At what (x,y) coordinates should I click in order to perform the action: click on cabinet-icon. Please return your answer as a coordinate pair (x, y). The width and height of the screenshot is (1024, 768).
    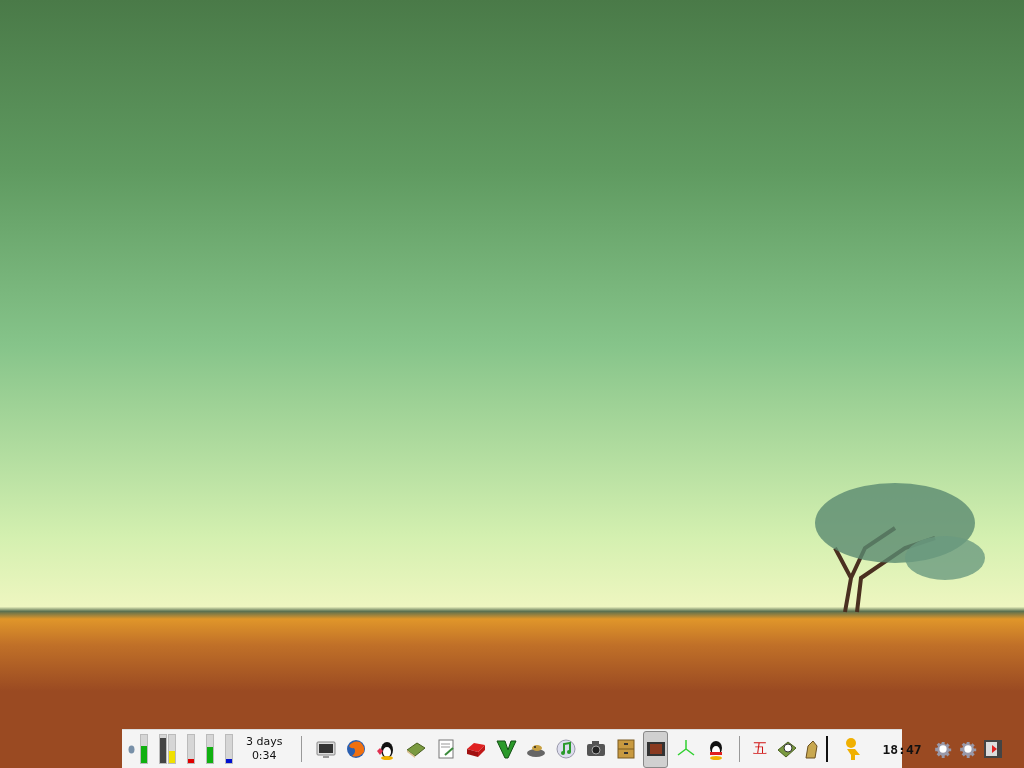
    Looking at the image, I should click on (625, 749).